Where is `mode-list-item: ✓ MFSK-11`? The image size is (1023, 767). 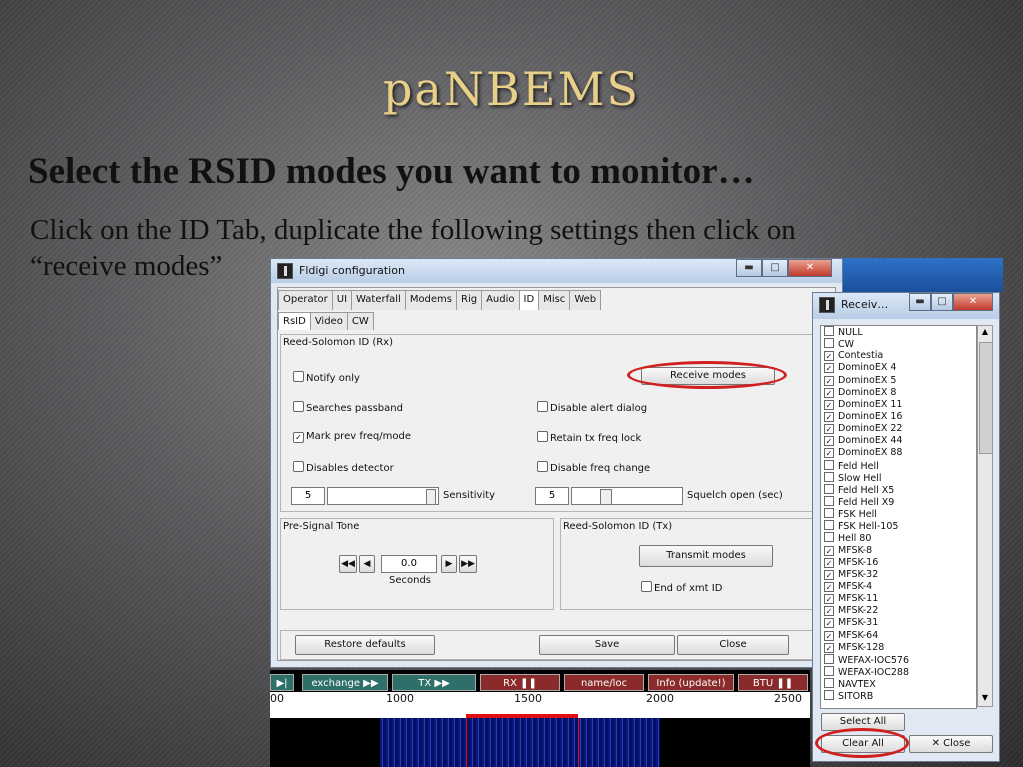 mode-list-item: ✓ MFSK-11 is located at coordinates (898, 599).